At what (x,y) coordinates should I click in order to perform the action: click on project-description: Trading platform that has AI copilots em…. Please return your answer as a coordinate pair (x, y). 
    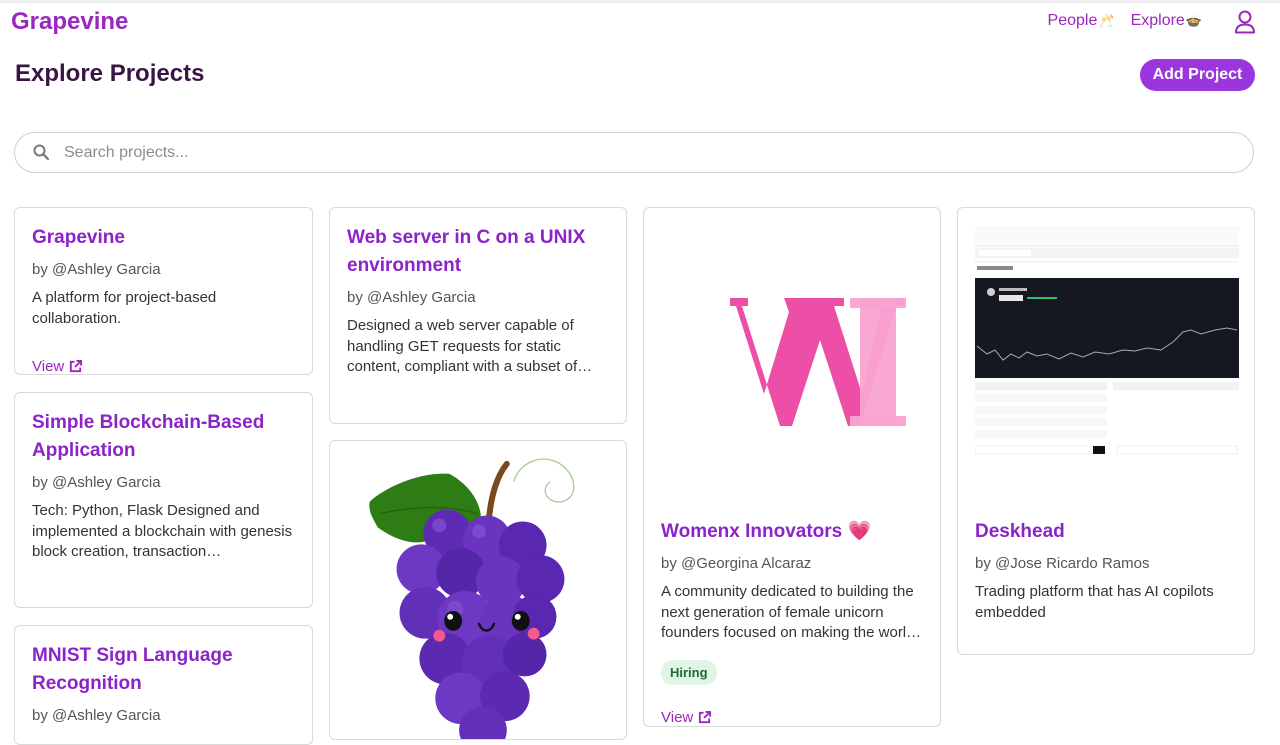
    Looking at the image, I should click on (1094, 602).